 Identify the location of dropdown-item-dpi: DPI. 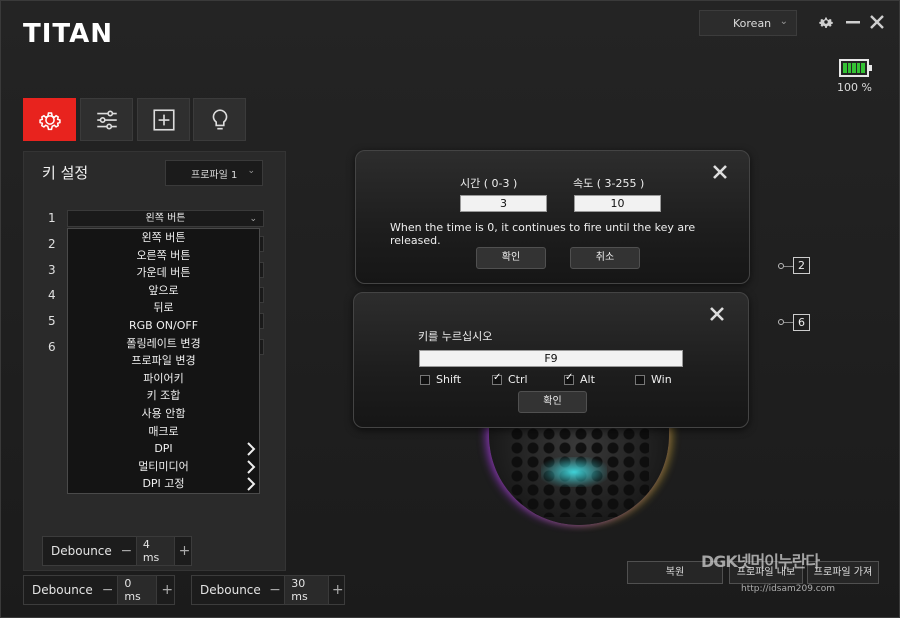
(163, 449).